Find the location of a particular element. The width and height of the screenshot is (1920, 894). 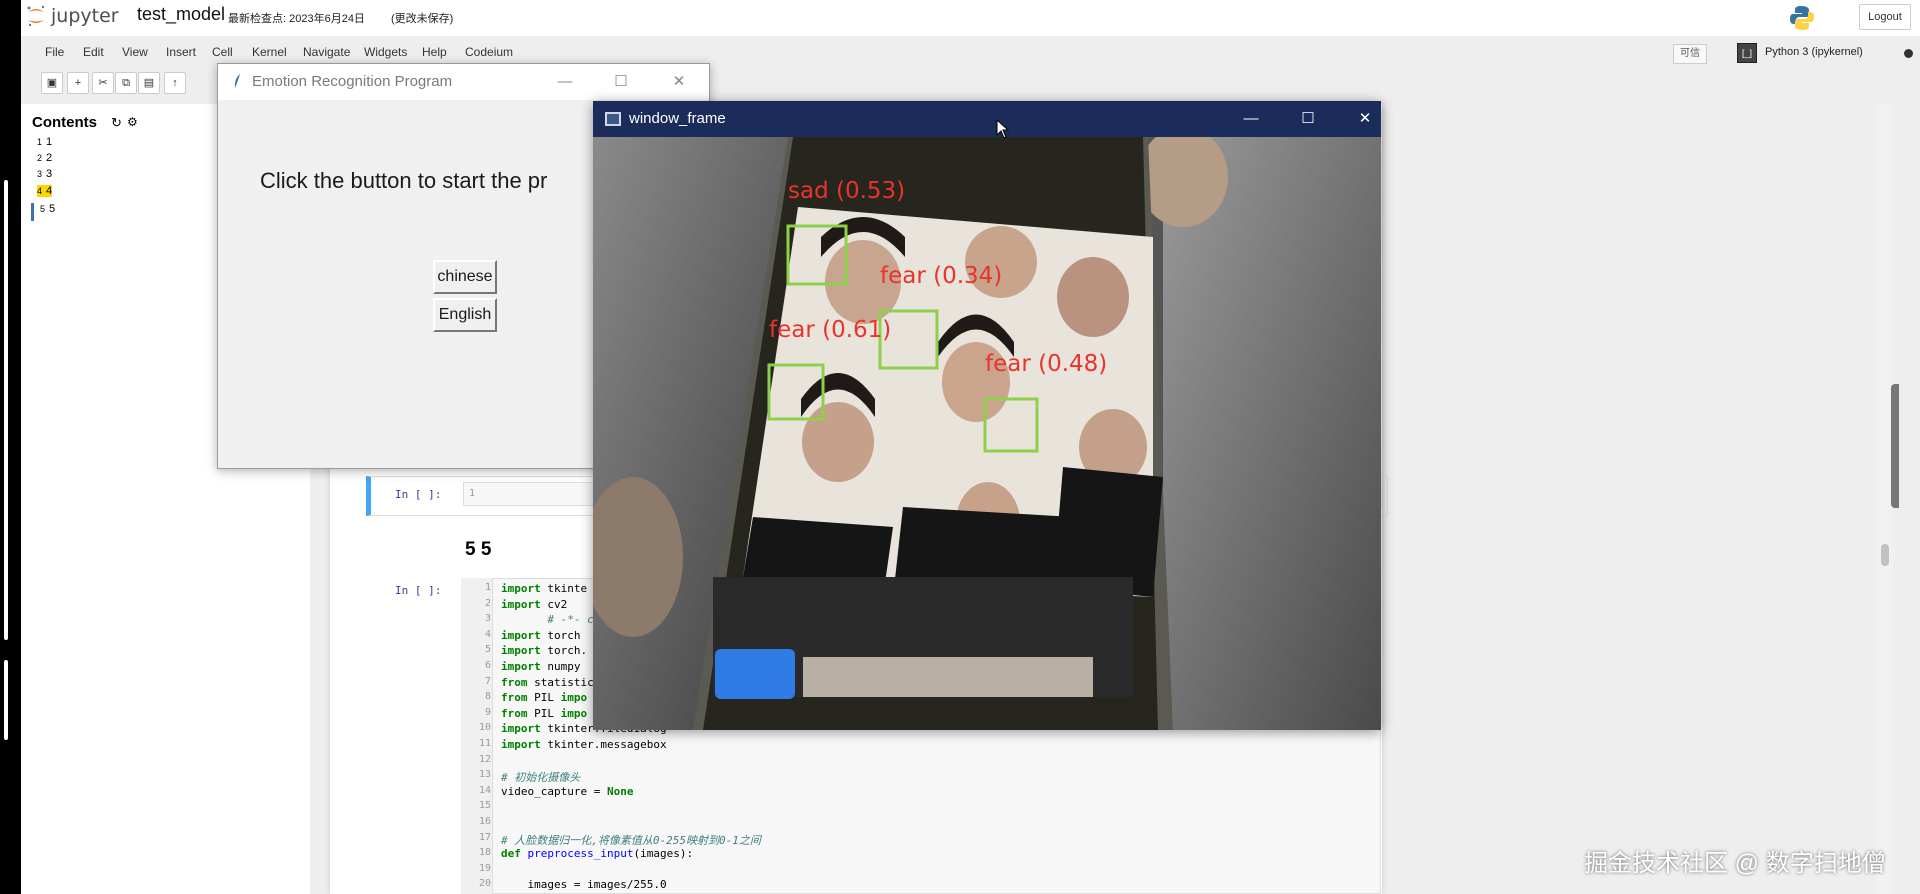

kernel-name: Python 3 (ipykernel) is located at coordinates (1814, 52).